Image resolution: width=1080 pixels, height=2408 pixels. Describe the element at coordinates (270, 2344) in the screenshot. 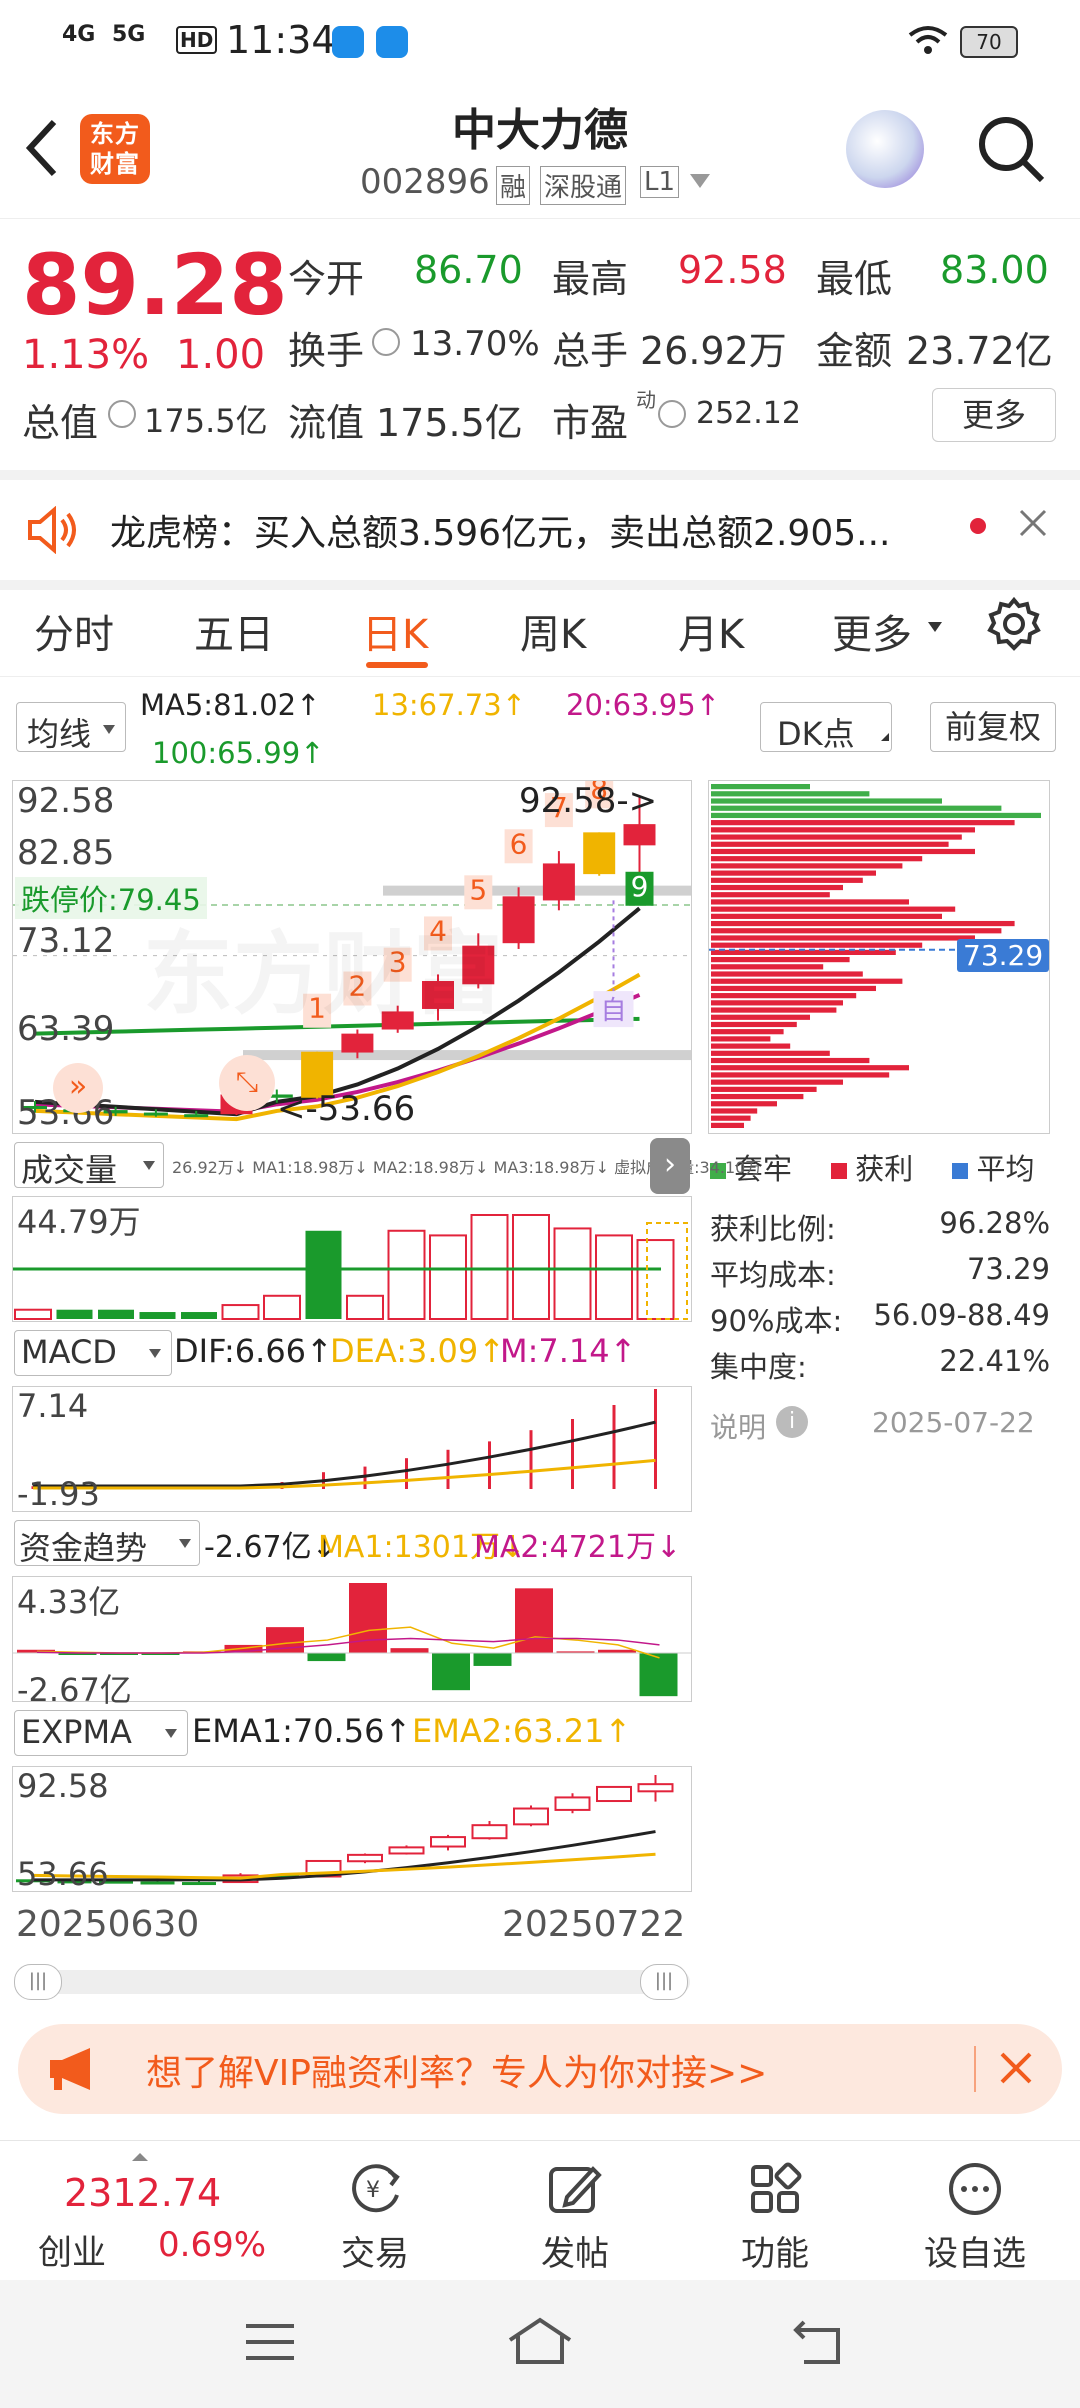

I see `menu-icon` at that location.